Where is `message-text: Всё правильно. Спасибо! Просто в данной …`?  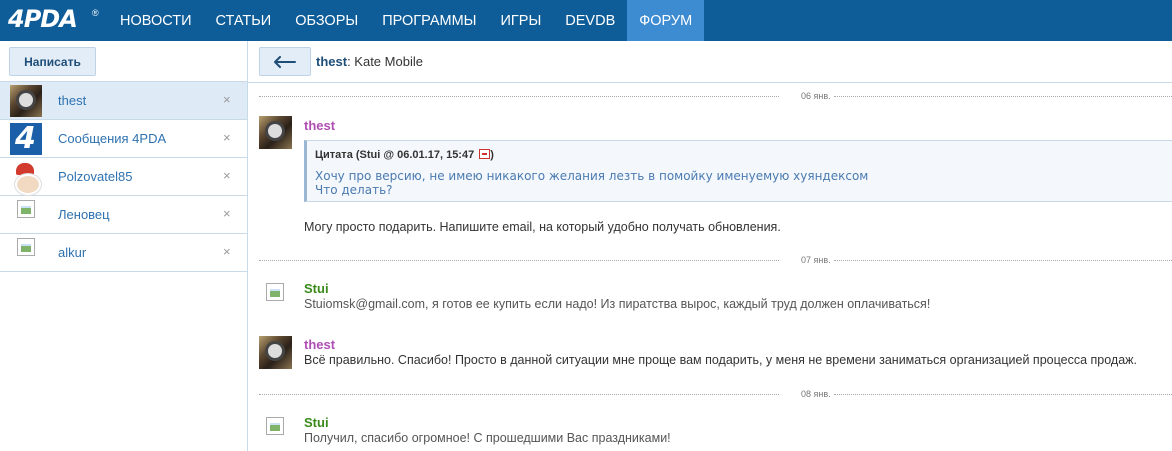 message-text: Всё правильно. Спасибо! Просто в данной … is located at coordinates (720, 360).